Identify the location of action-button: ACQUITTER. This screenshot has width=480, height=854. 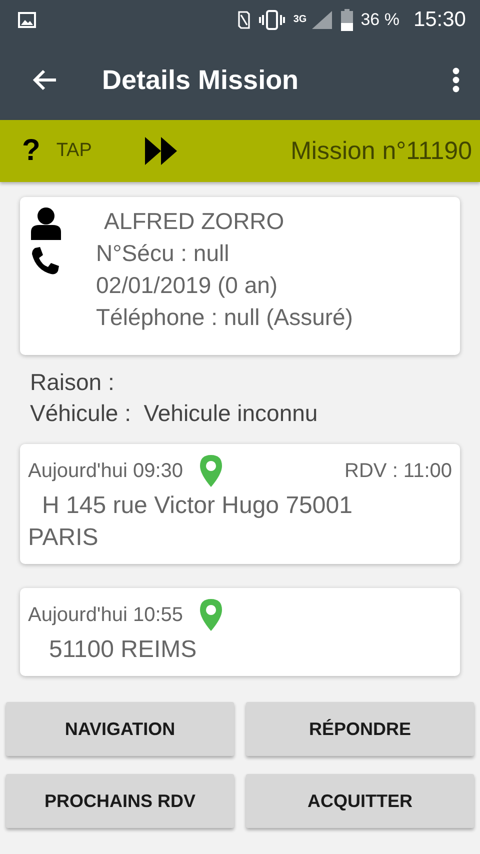
(360, 801).